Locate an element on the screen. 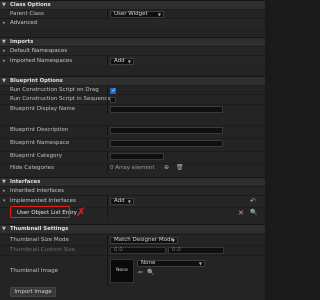 The width and height of the screenshot is (320, 300). run-in-sequencer-checkbox is located at coordinates (113, 99).